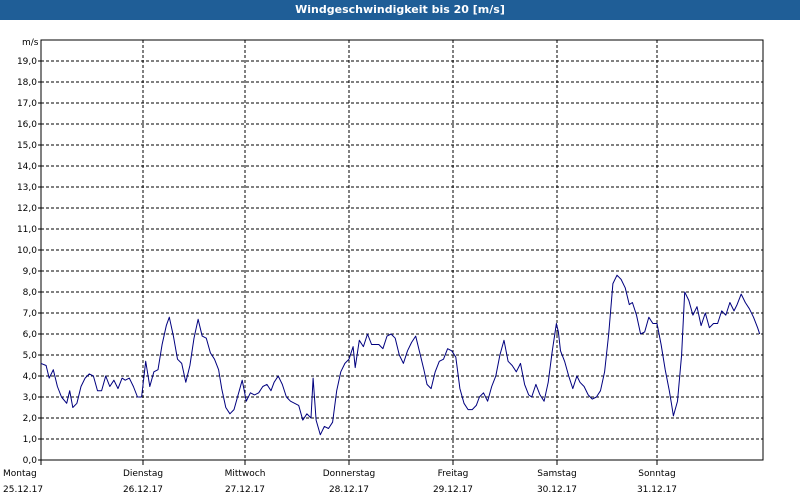 The image size is (800, 500). What do you see at coordinates (30, 419) in the screenshot?
I see `y-tick-label: 2,0` at bounding box center [30, 419].